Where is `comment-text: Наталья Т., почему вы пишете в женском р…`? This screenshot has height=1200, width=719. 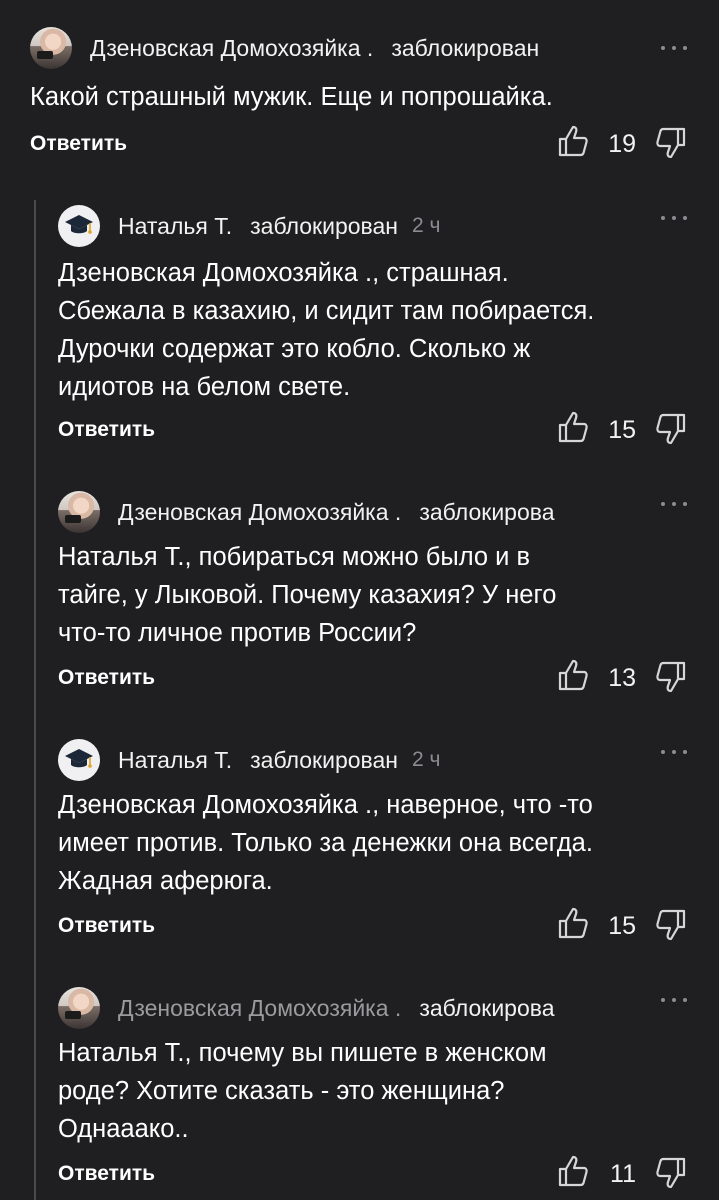 comment-text: Наталья Т., почему вы пишете в женском р… is located at coordinates (302, 1091).